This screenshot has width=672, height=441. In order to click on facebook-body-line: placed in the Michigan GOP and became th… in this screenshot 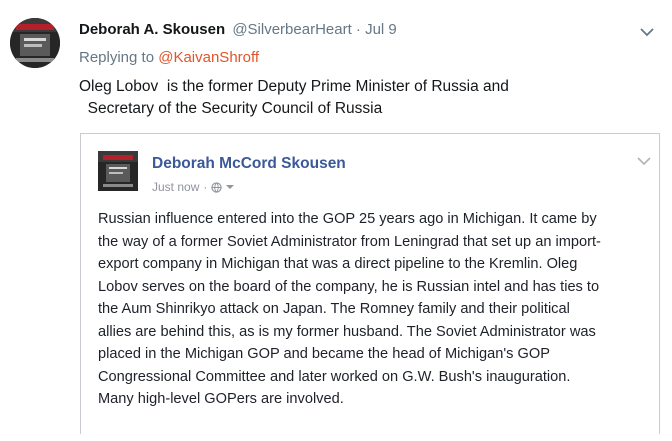, I will do `click(324, 354)`.